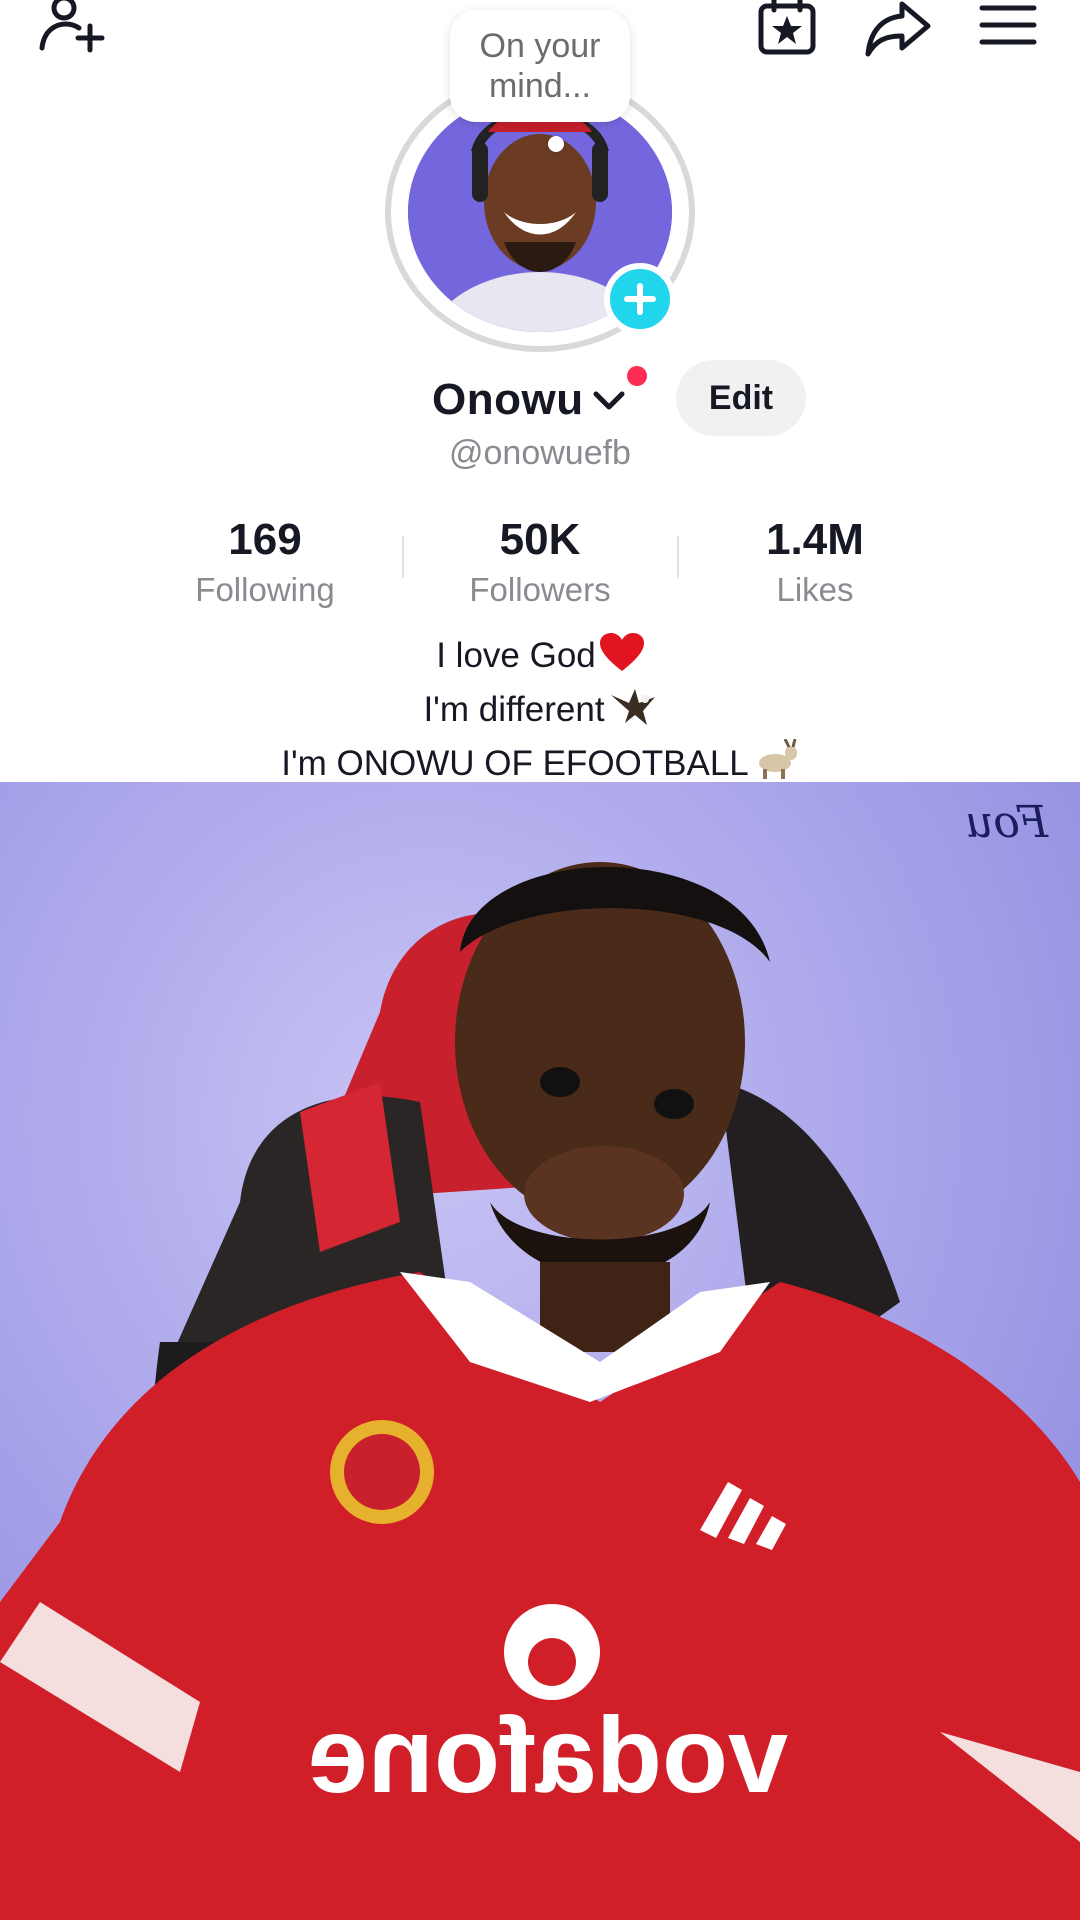  Describe the element at coordinates (548, 1754) in the screenshot. I see `jersey-sponsor-text: vodafone` at that location.